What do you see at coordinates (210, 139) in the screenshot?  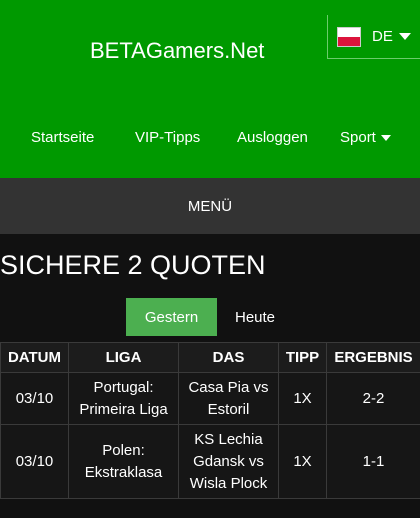 I see `main-nav: Startseite VIP-Tipps Ausloggen Sport` at bounding box center [210, 139].